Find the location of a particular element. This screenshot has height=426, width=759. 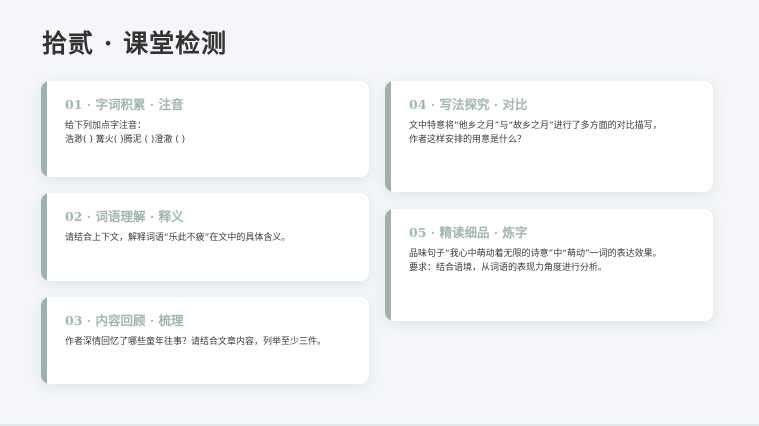

card-body: 作者深情回忆了哪些童年往事？请结合文章内容，列举至少三件。 is located at coordinates (210, 342).